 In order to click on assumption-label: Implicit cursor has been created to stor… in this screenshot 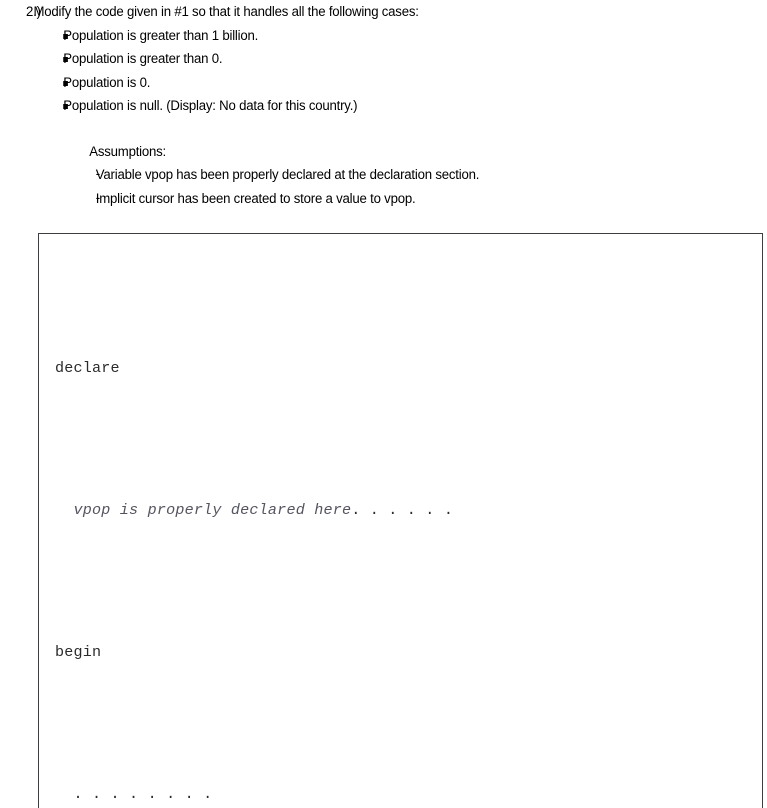, I will do `click(256, 199)`.